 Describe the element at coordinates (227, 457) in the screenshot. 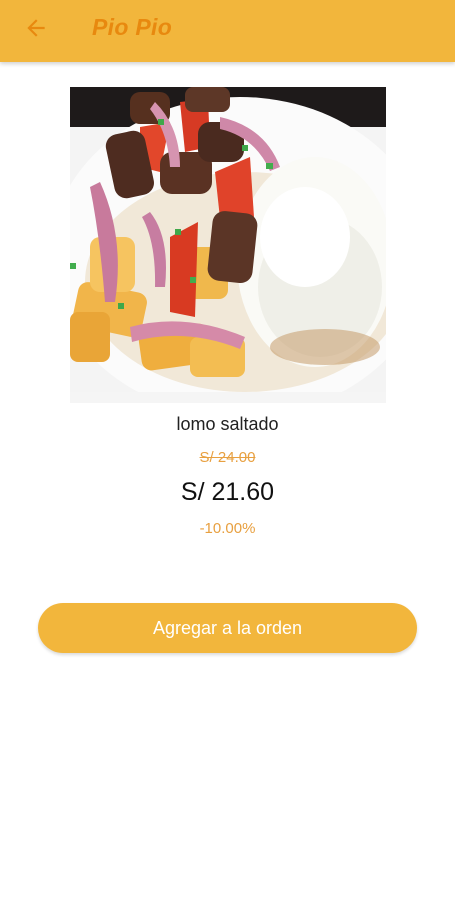

I see `original-price: S/ 24.00` at that location.